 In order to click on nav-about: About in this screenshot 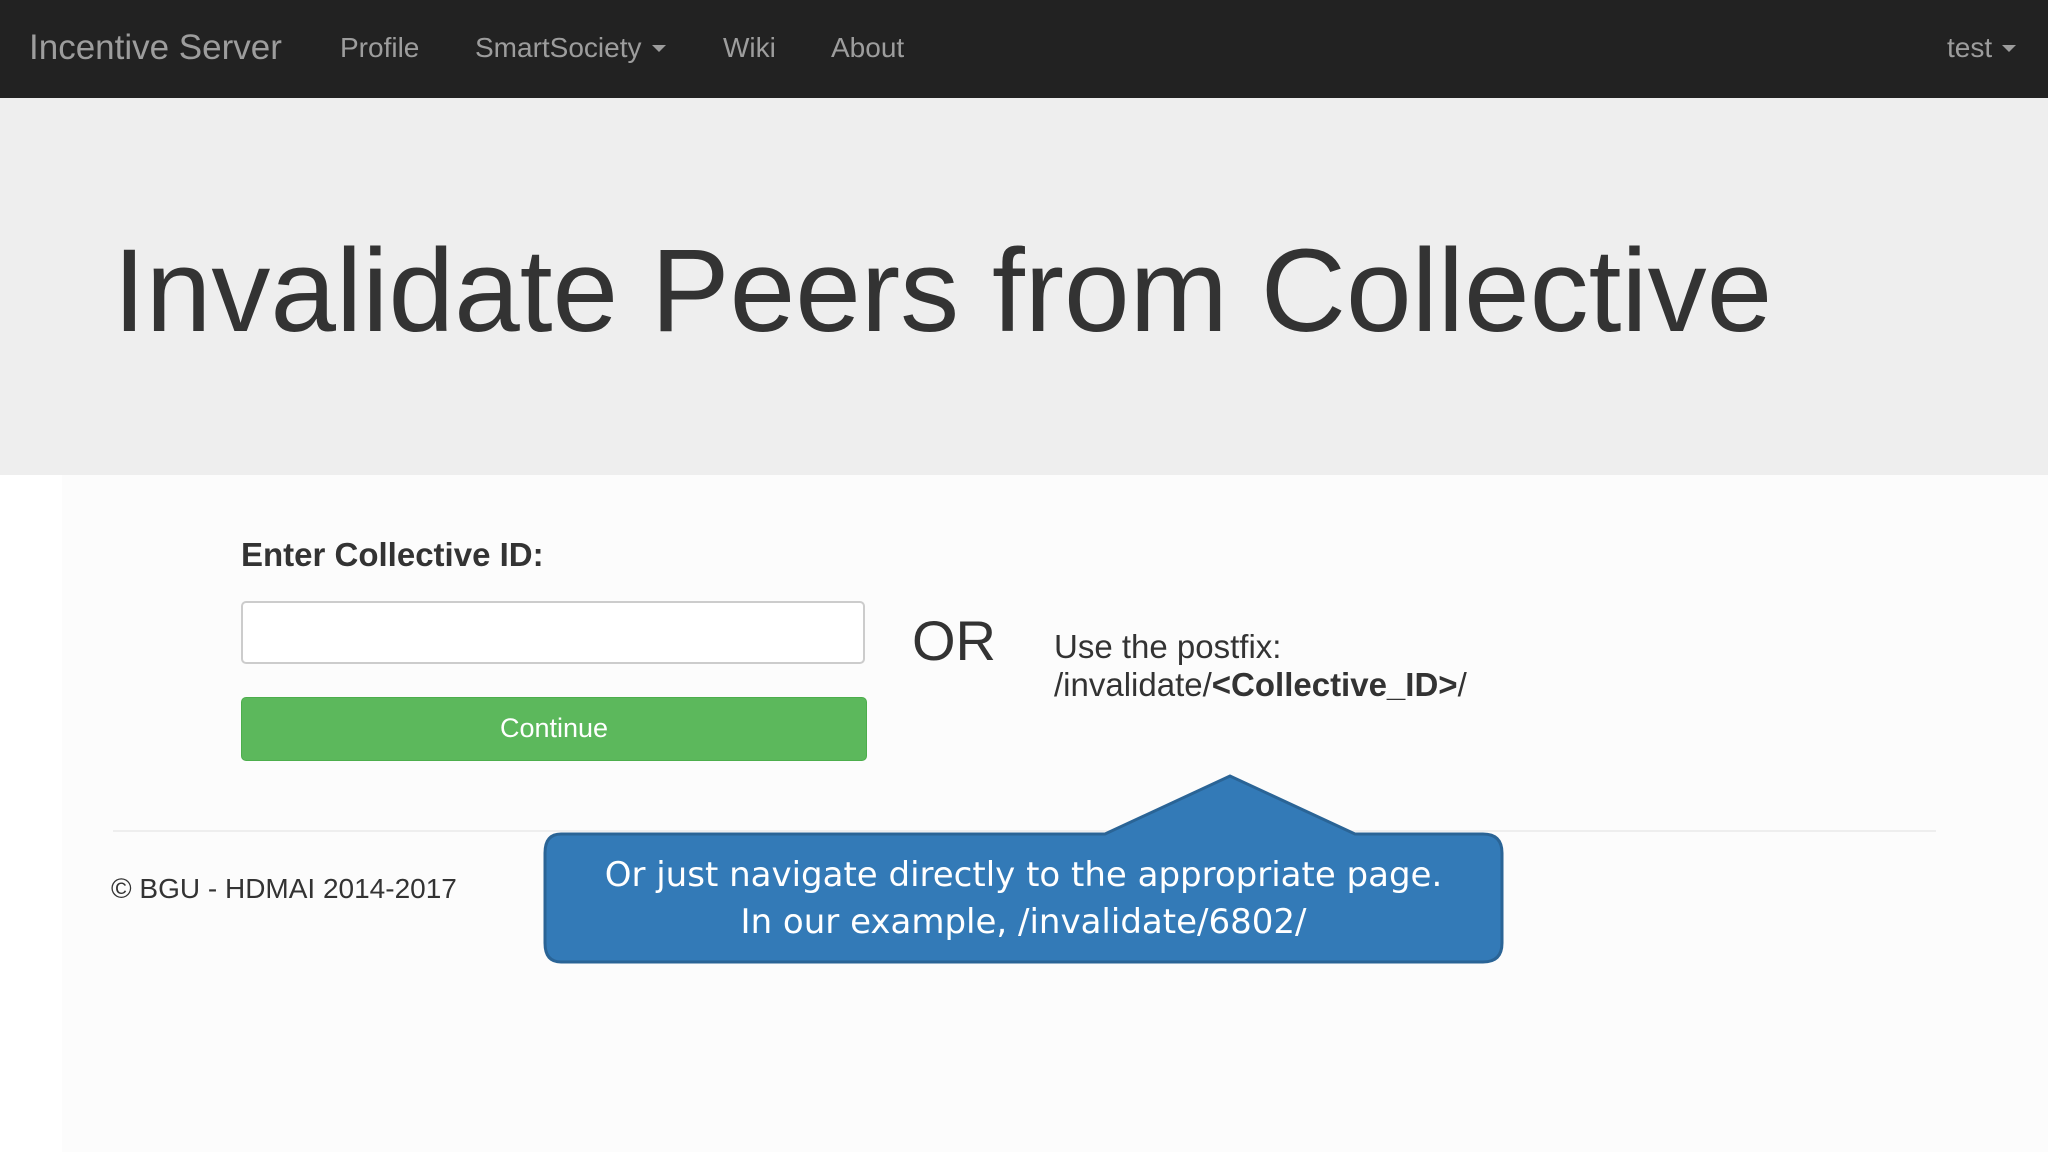, I will do `click(867, 49)`.